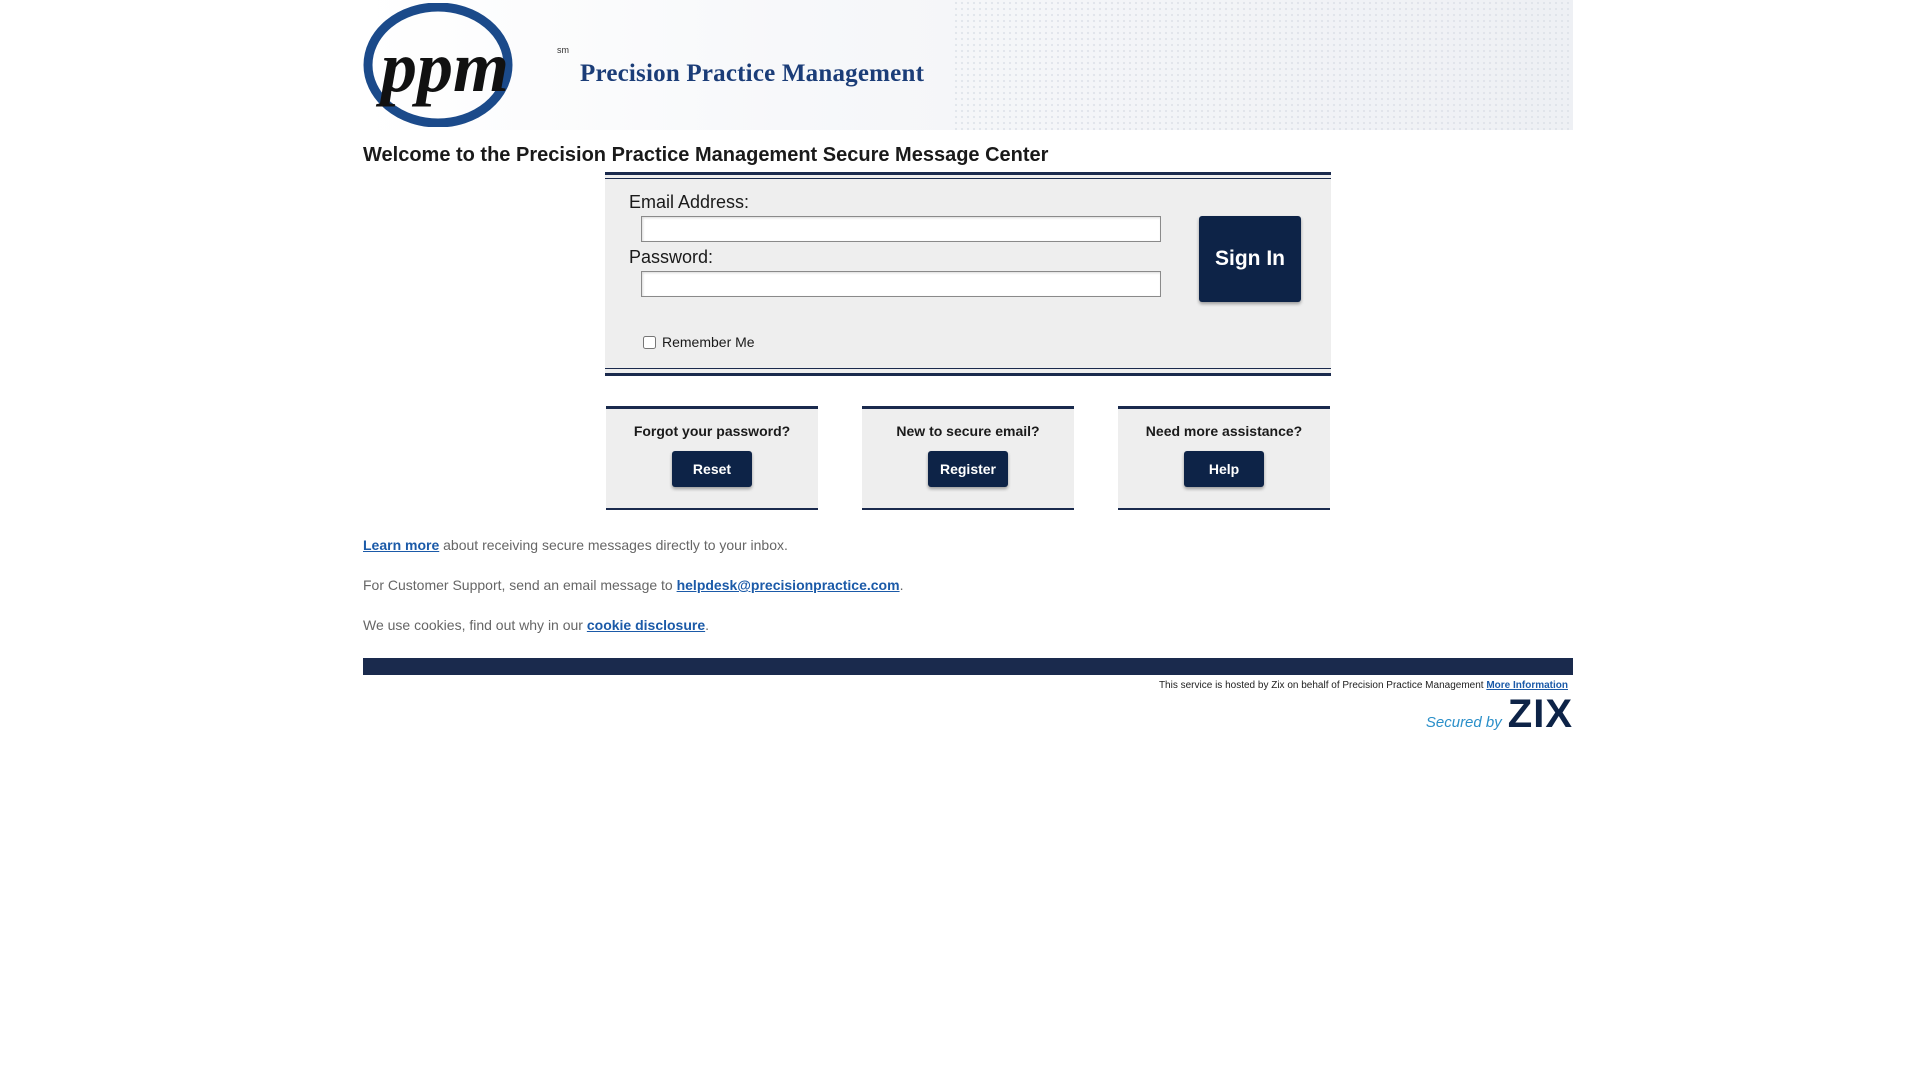 The image size is (1920, 1080). Describe the element at coordinates (968, 178) in the screenshot. I see `panel-top-rule-thin` at that location.